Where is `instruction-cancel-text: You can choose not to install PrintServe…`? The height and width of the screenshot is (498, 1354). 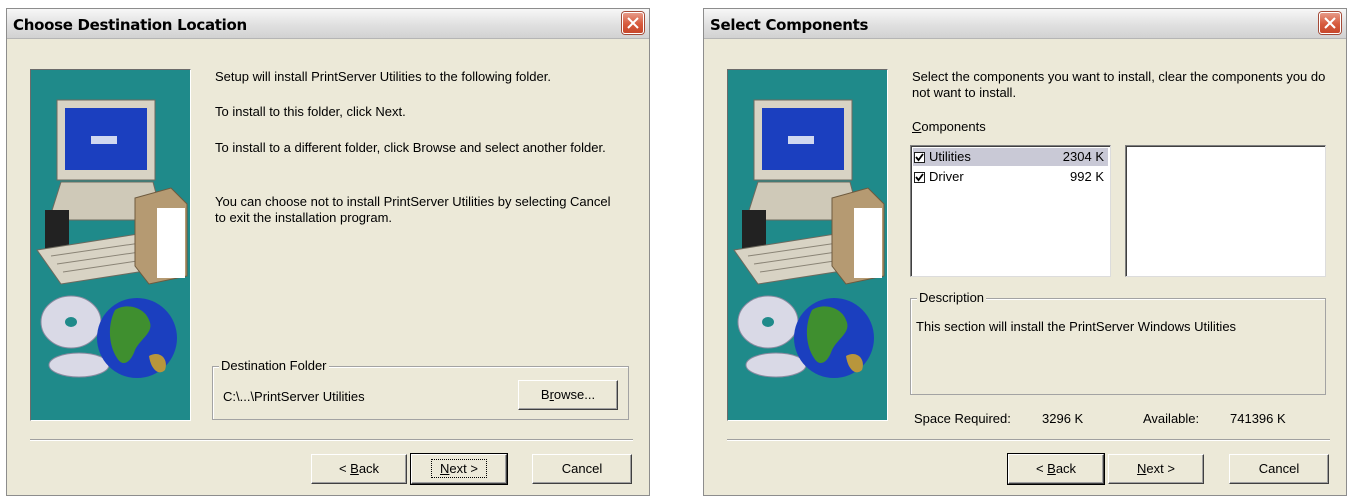 instruction-cancel-text: You can choose not to install PrintServe… is located at coordinates (413, 209).